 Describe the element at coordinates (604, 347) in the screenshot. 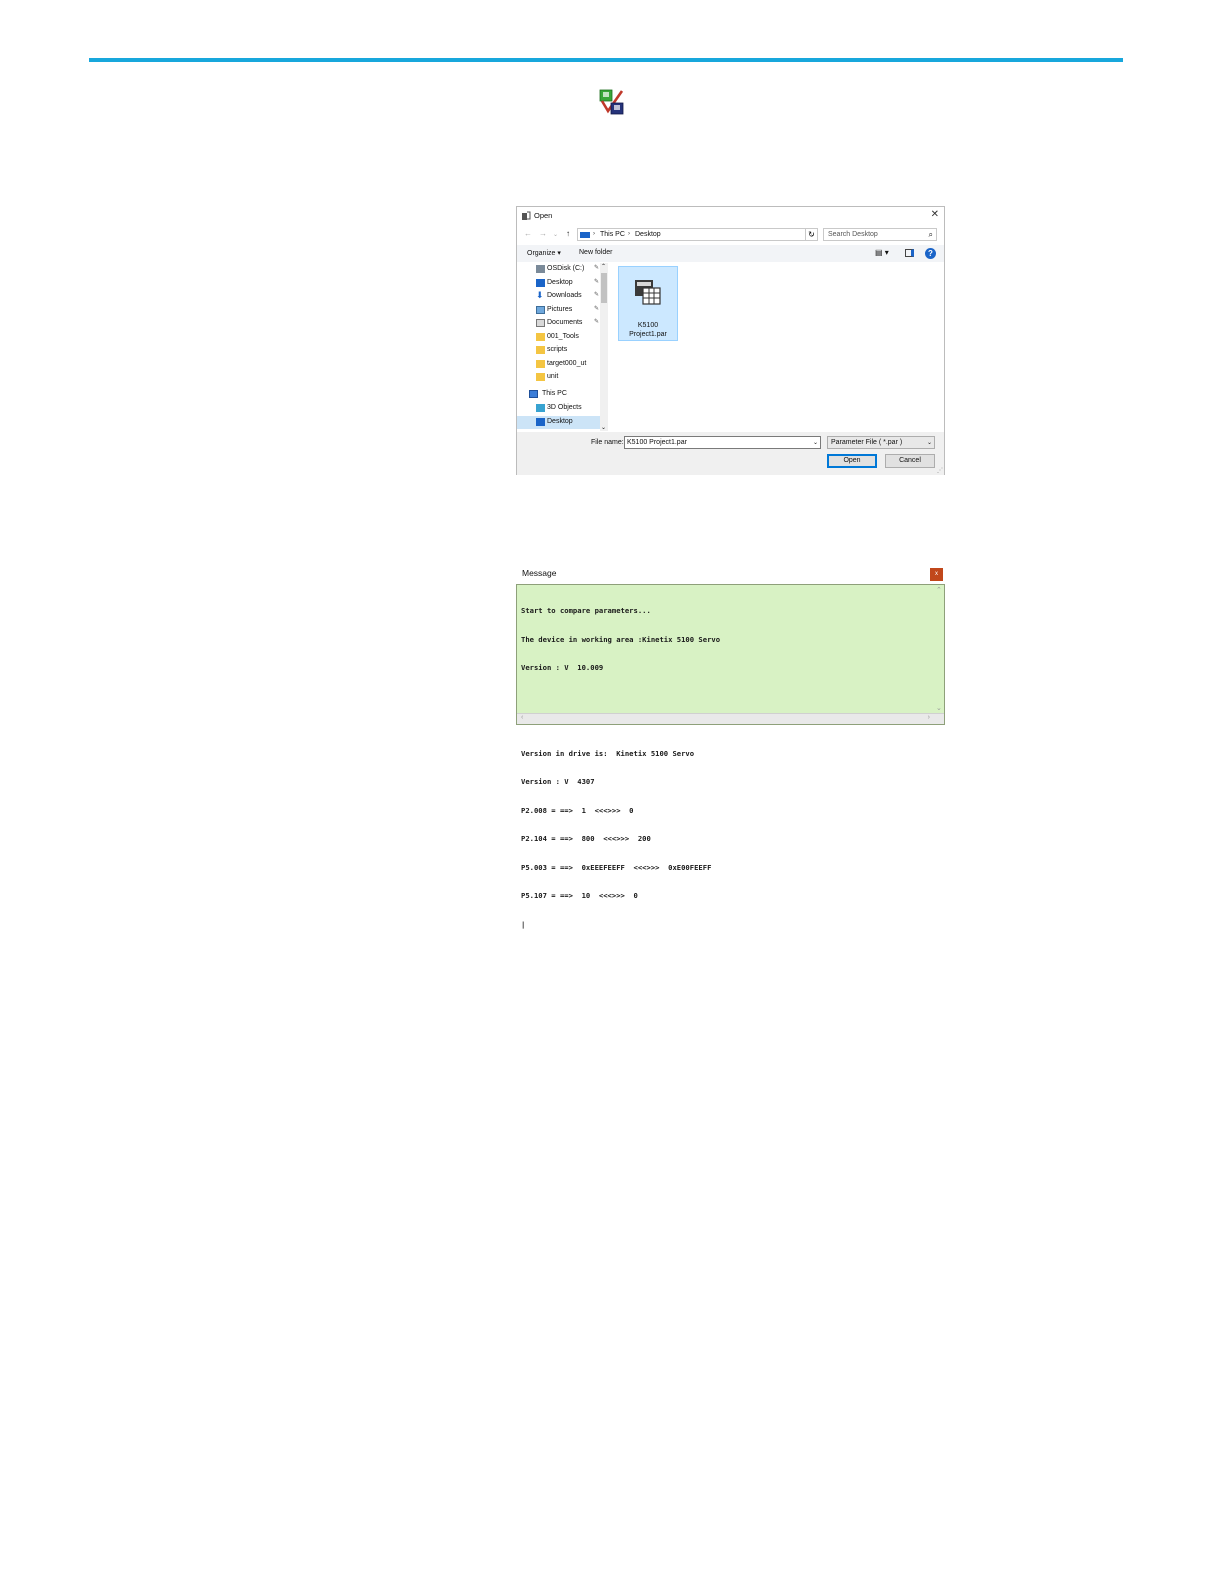

I see `nav-scrollbar: ⌃ ⌄` at that location.